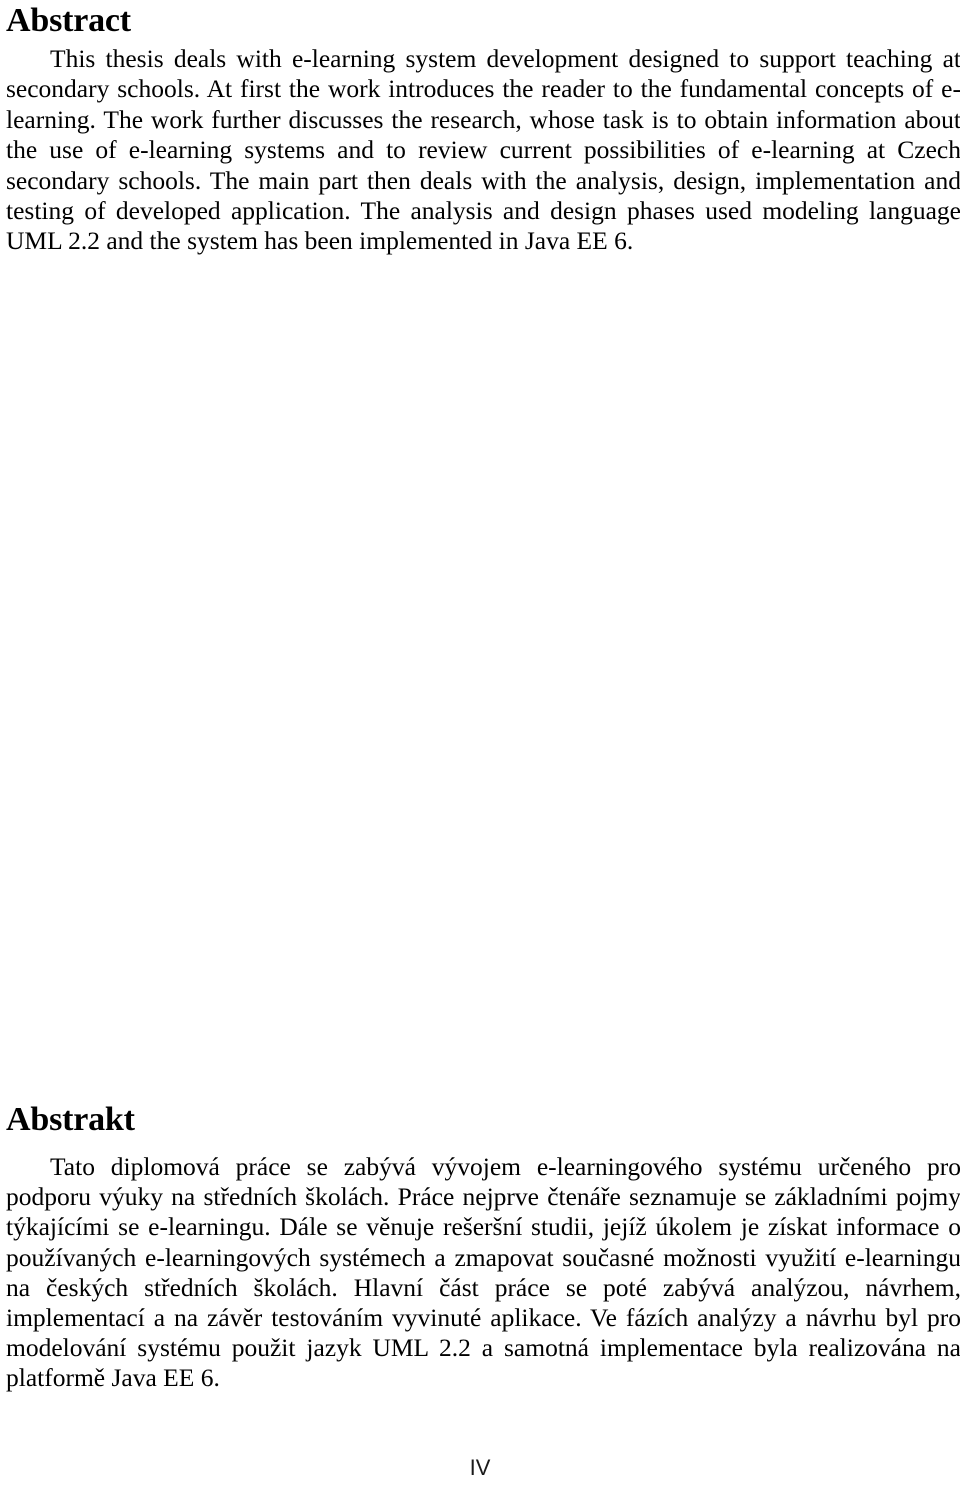 Image resolution: width=960 pixels, height=1499 pixels. What do you see at coordinates (68, 20) in the screenshot?
I see `abstract-english-heading: Abstract` at bounding box center [68, 20].